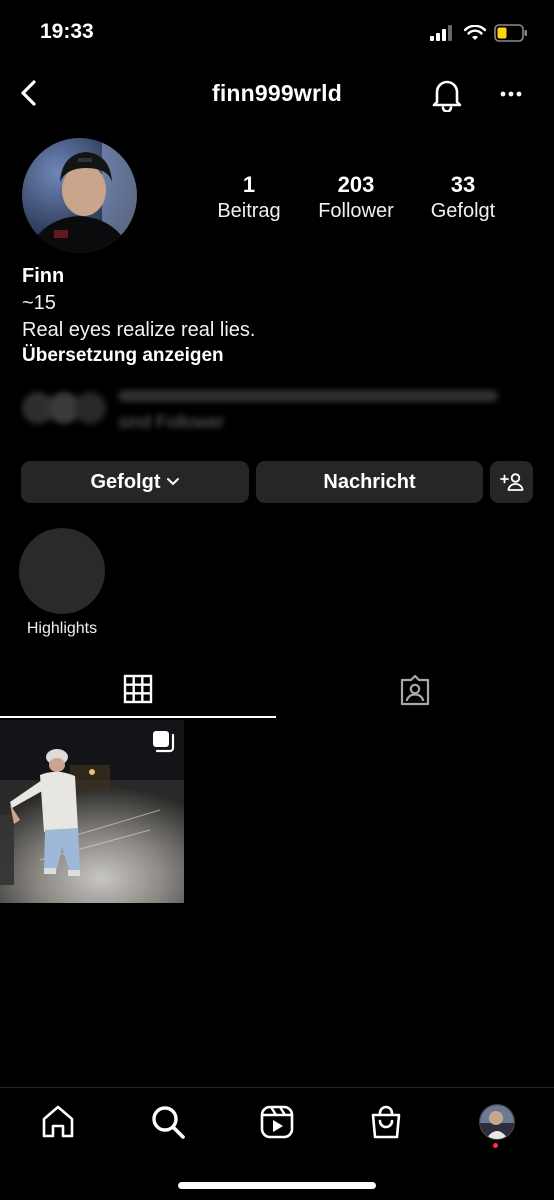 The height and width of the screenshot is (1200, 554). I want to click on home-icon, so click(58, 1122).